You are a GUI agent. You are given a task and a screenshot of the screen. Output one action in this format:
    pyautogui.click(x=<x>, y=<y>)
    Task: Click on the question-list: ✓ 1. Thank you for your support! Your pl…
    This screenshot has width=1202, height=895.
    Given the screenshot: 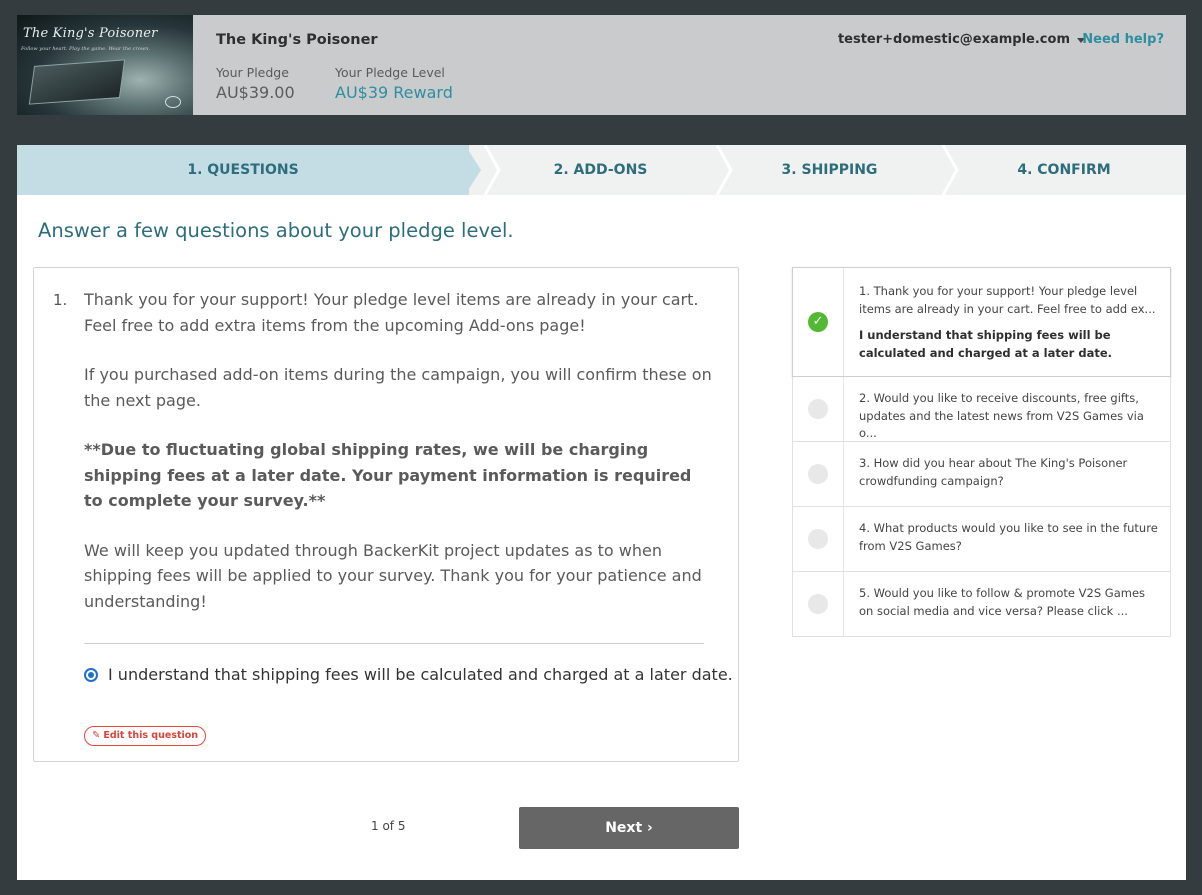 What is the action you would take?
    pyautogui.click(x=981, y=452)
    